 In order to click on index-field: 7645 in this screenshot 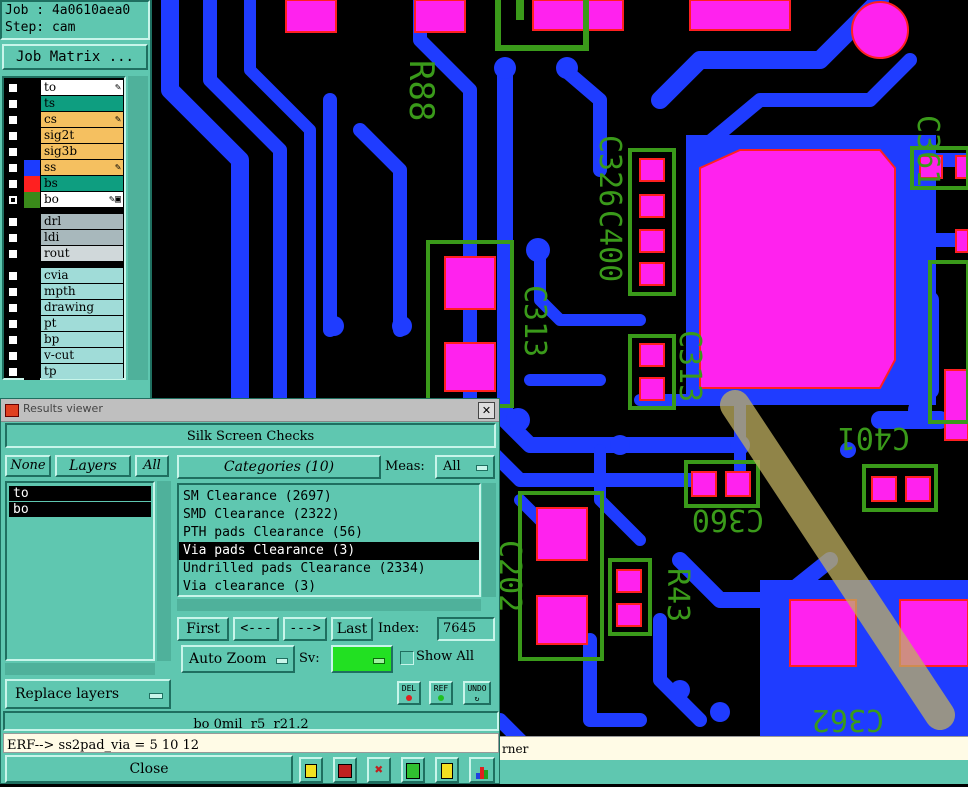, I will do `click(466, 629)`.